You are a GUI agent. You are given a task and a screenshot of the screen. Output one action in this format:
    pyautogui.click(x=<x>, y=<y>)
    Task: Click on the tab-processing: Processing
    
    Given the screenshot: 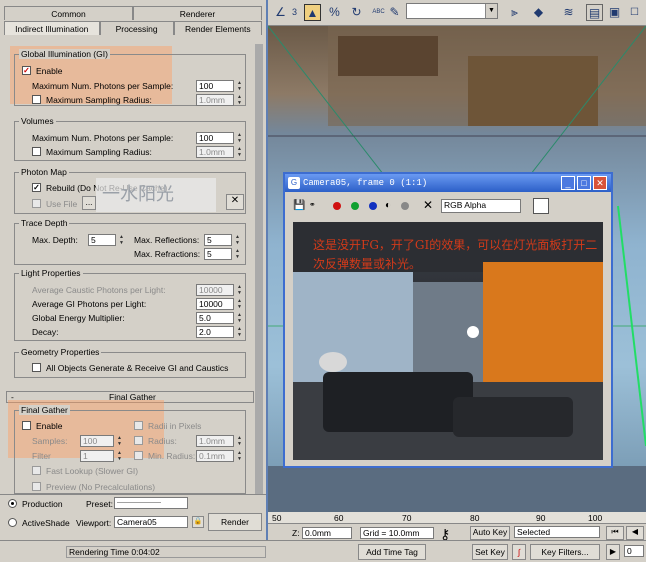 What is the action you would take?
    pyautogui.click(x=136, y=28)
    